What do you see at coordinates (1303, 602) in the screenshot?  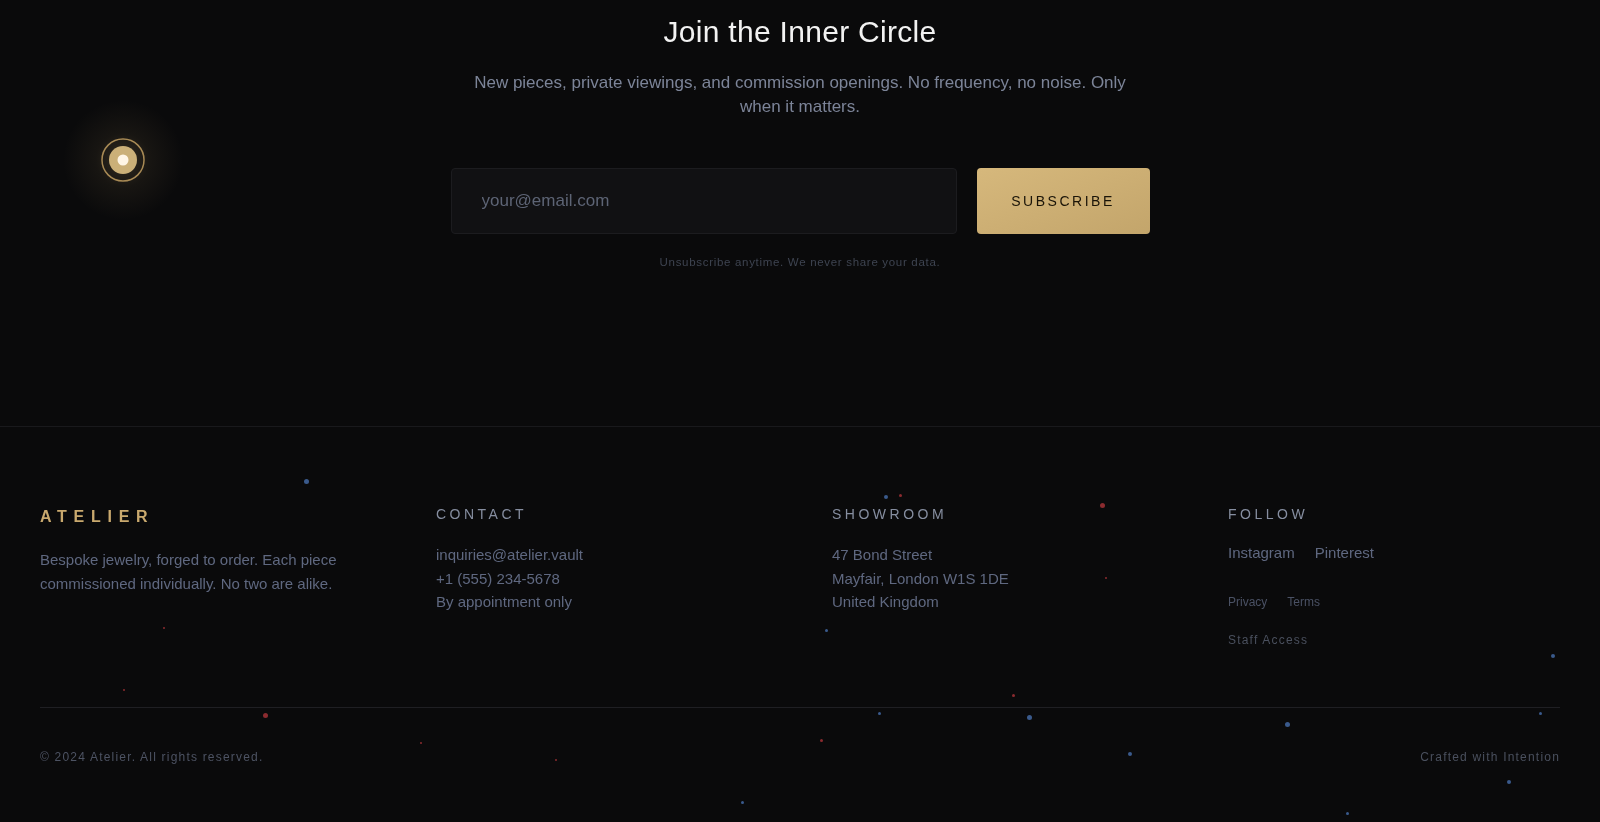 I see `legal-link: Terms` at bounding box center [1303, 602].